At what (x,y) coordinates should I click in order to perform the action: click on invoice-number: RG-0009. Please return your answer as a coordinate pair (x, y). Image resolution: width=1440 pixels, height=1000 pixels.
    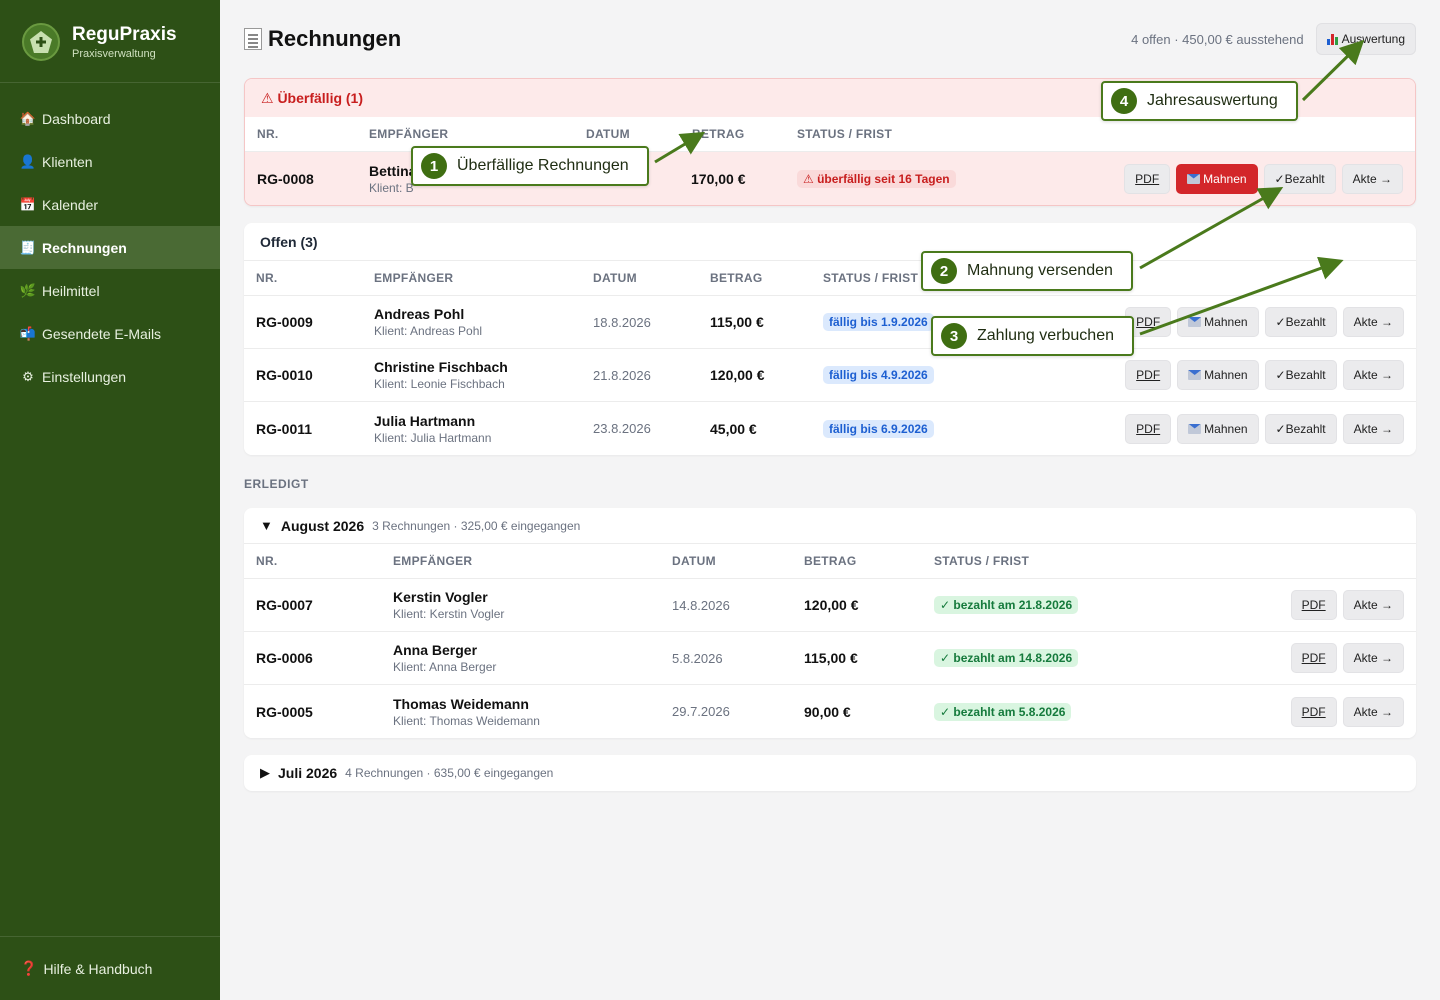
    Looking at the image, I should click on (284, 322).